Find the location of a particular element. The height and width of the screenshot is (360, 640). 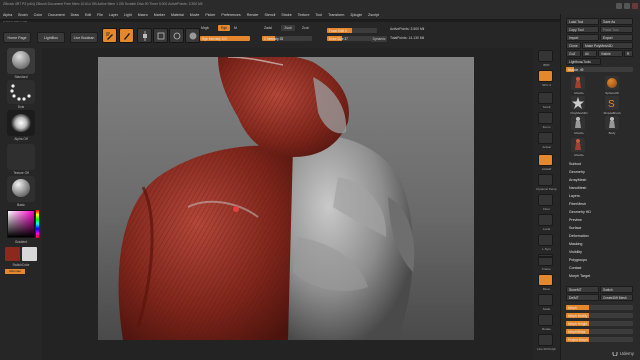

m-toggle: M is located at coordinates (235, 28).